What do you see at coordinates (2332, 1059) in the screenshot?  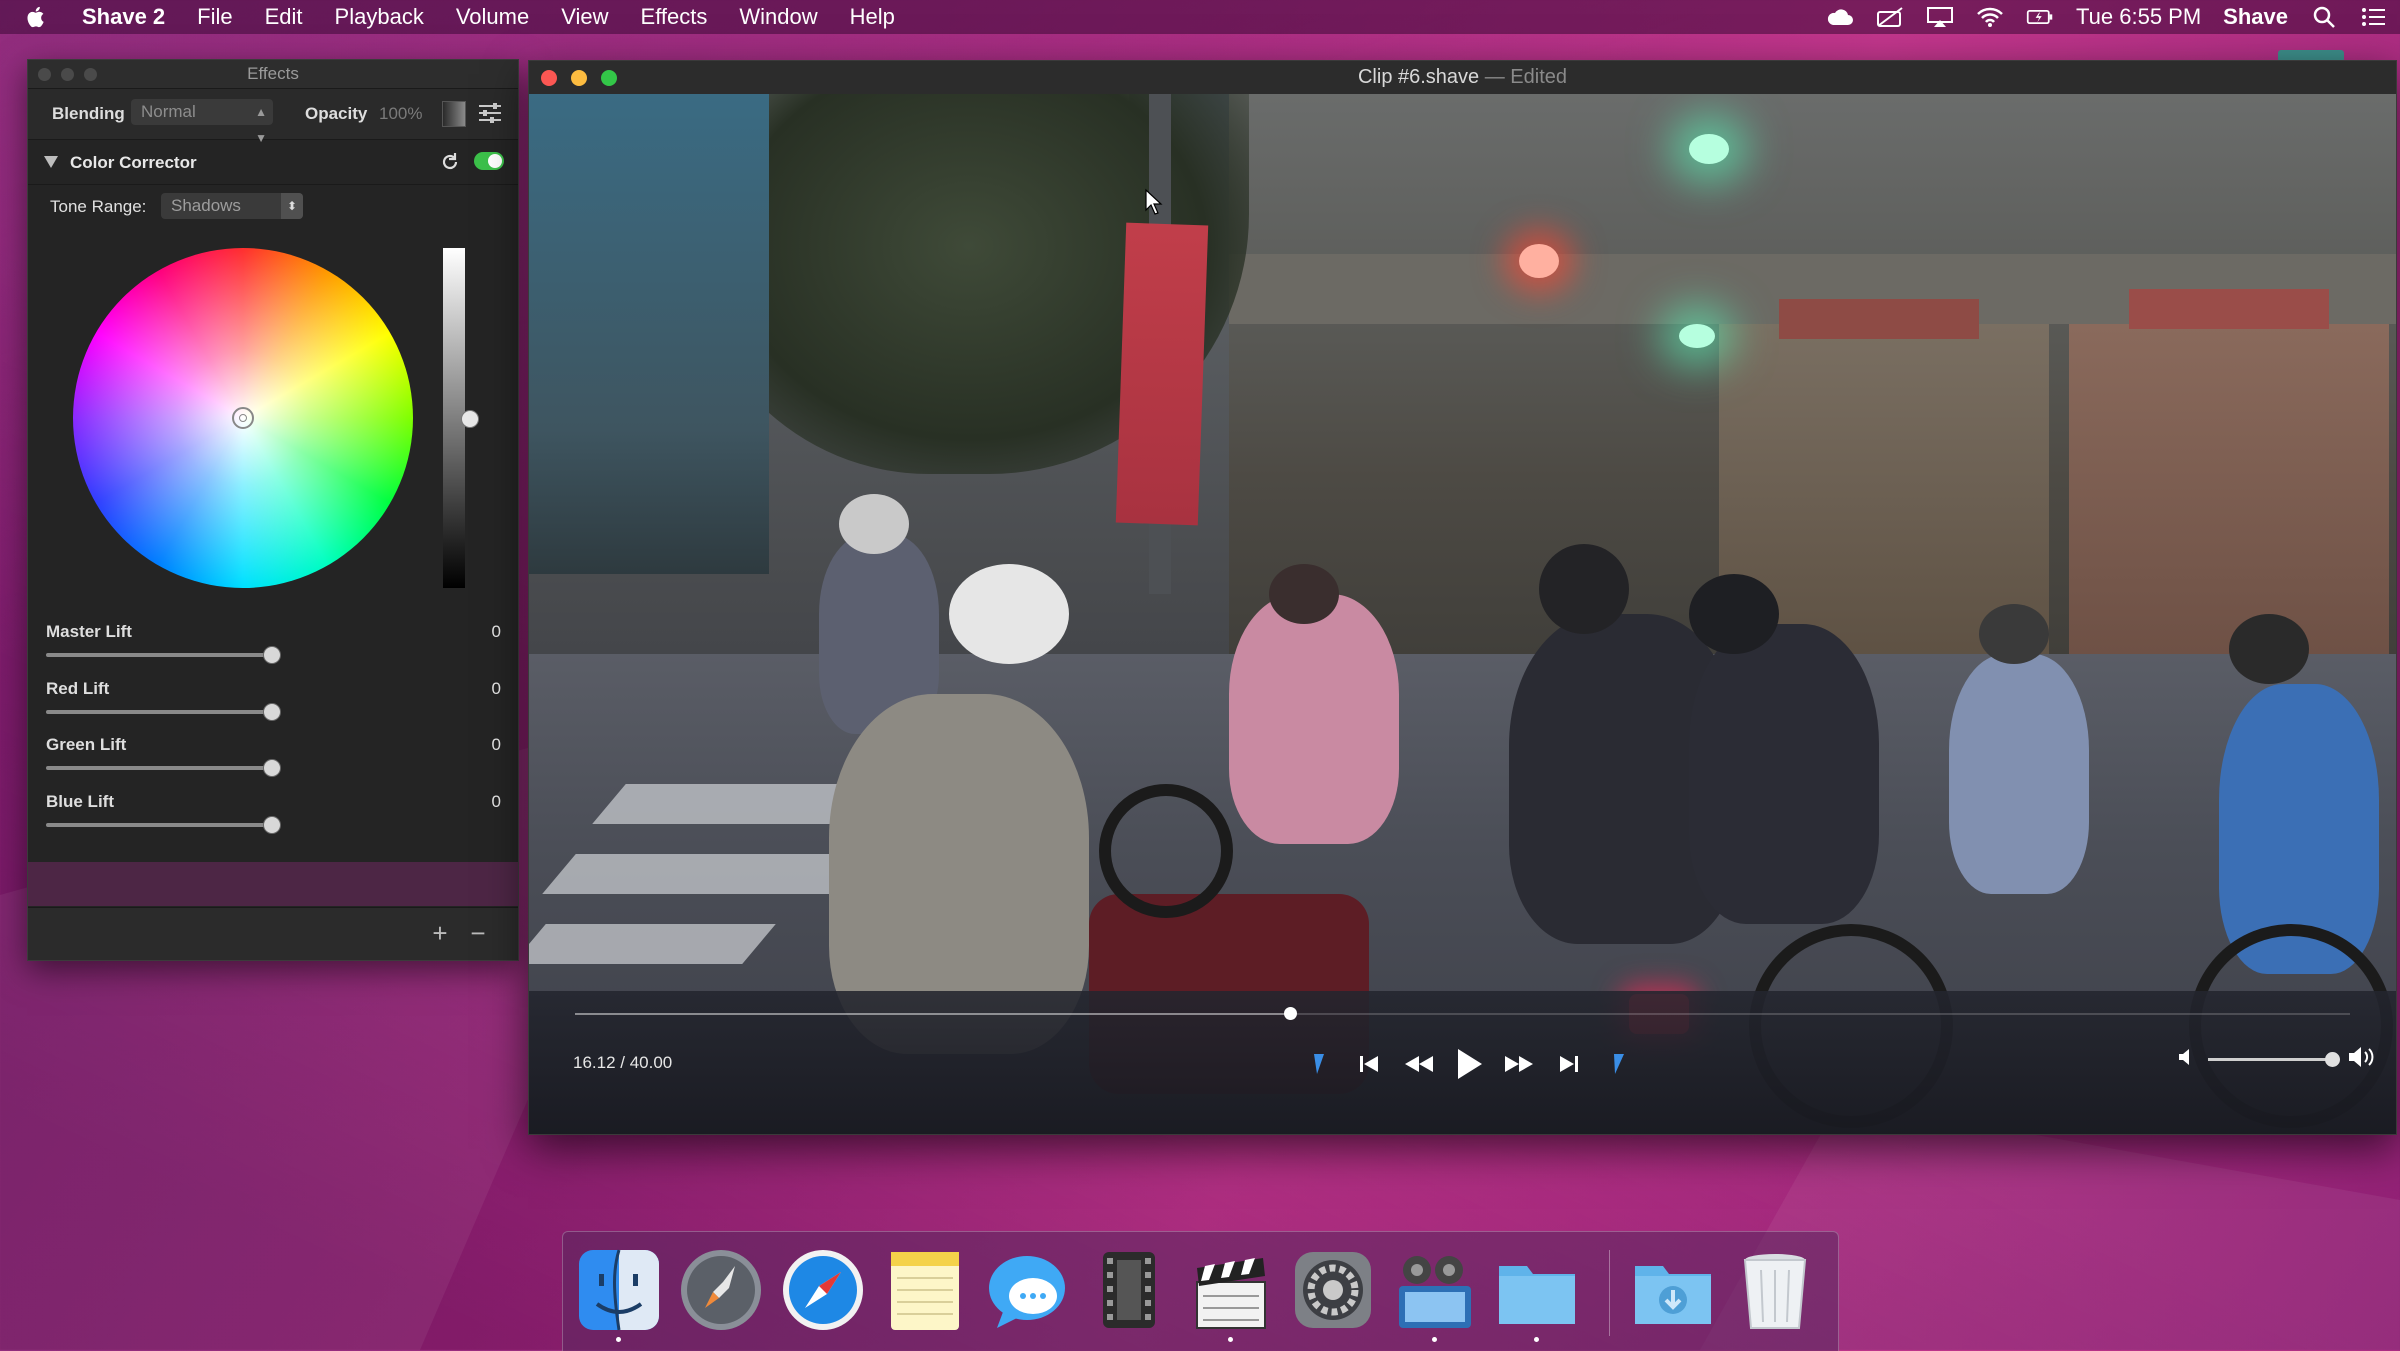 I see `volume-knob` at bounding box center [2332, 1059].